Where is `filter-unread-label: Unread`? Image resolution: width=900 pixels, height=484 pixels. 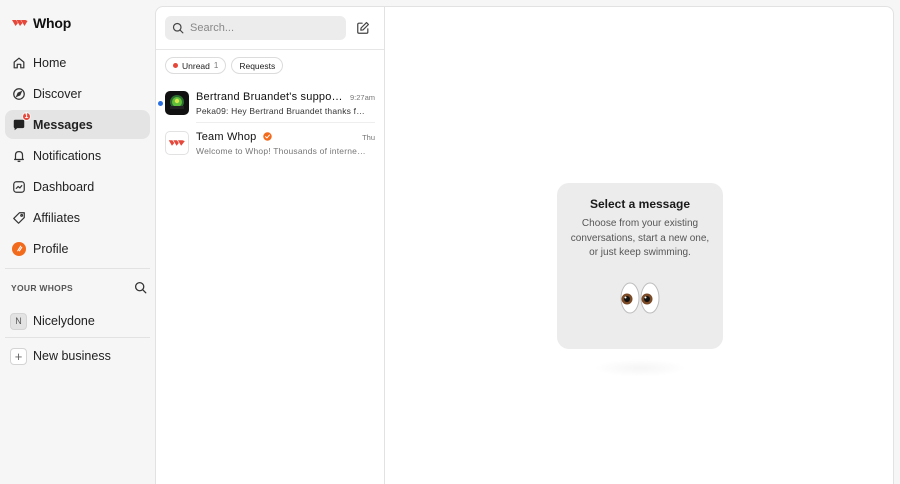
filter-unread-label: Unread is located at coordinates (196, 65).